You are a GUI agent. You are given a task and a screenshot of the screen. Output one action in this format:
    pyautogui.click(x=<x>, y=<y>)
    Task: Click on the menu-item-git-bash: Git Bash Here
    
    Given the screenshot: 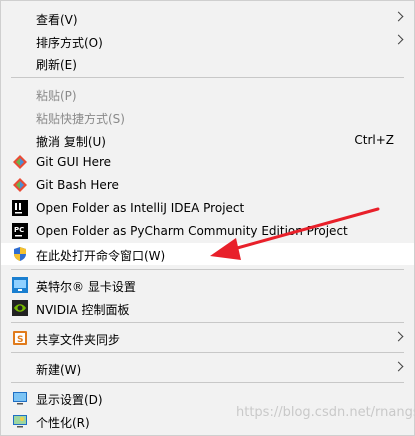 What is the action you would take?
    pyautogui.click(x=207, y=185)
    